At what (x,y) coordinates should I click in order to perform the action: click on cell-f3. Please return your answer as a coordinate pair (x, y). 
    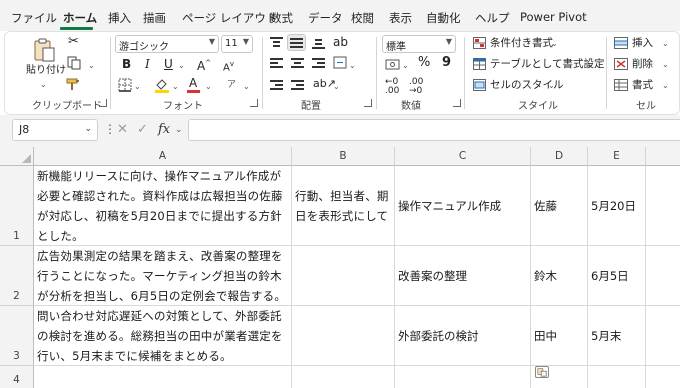
    Looking at the image, I should click on (663, 336).